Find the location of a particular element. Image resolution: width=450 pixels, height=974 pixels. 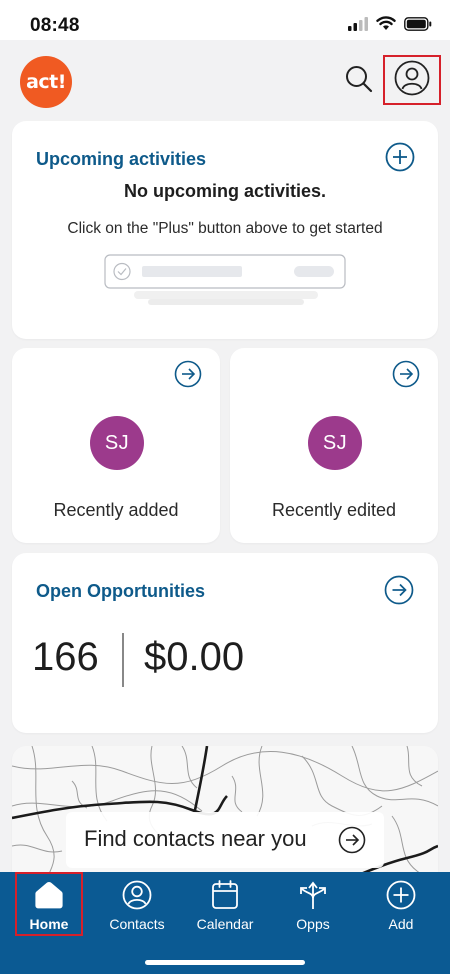

contacts-icon is located at coordinates (137, 895).